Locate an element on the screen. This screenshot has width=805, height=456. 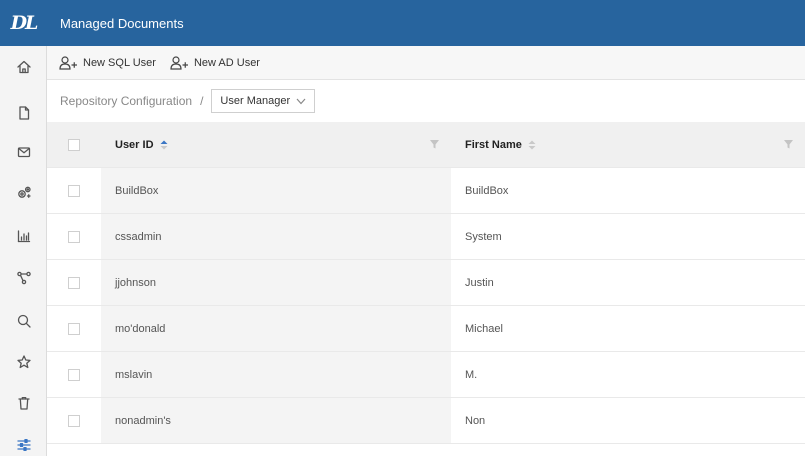
table-row: nonadmin's Non is located at coordinates (426, 421).